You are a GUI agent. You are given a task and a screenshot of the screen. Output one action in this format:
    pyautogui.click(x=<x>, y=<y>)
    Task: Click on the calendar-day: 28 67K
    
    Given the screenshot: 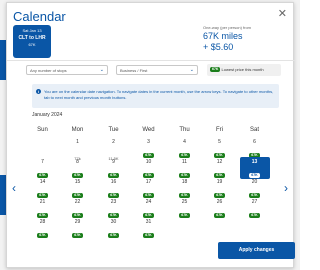 What is the action you would take?
    pyautogui.click(x=43, y=228)
    